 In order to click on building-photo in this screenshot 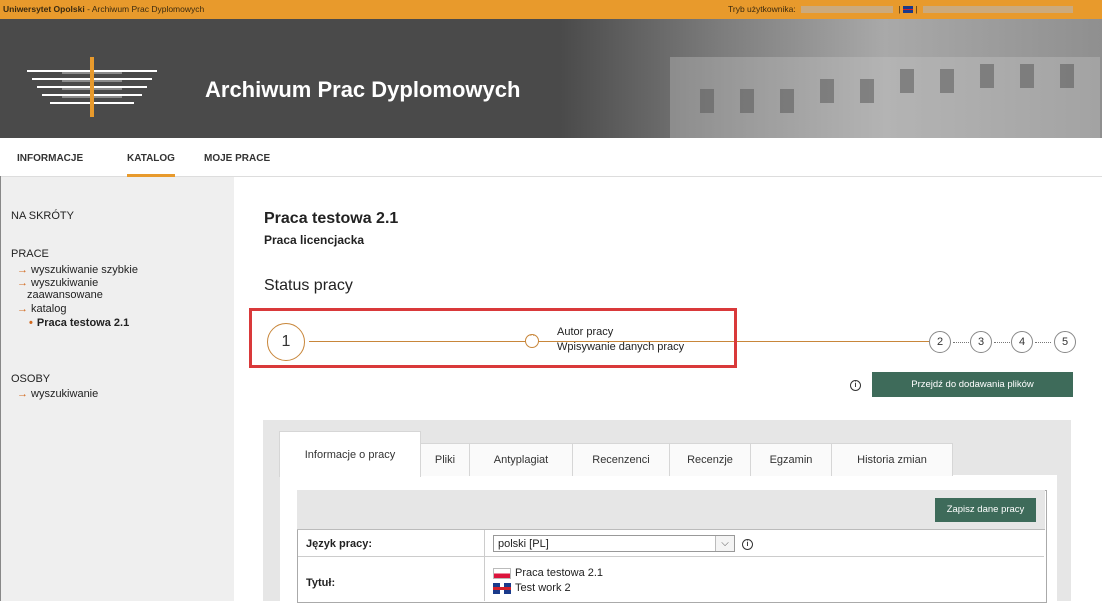, I will do `click(831, 78)`.